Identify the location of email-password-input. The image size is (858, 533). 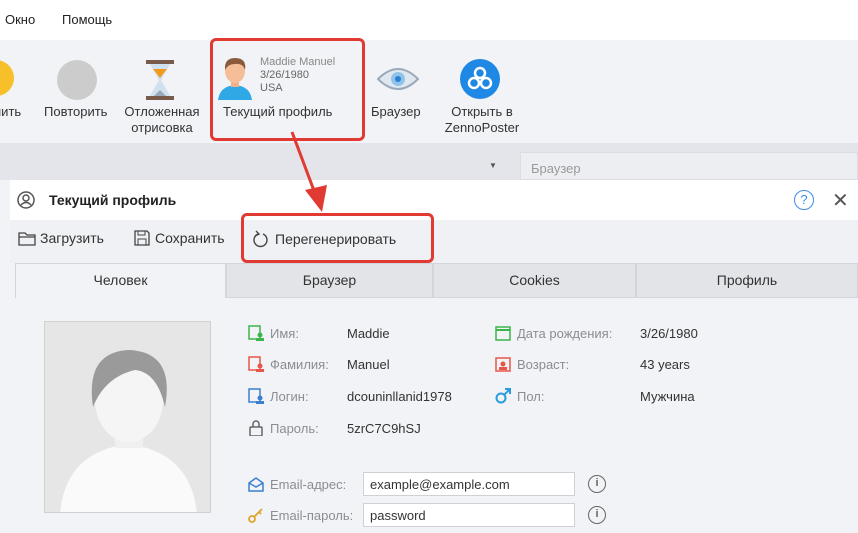
(469, 515).